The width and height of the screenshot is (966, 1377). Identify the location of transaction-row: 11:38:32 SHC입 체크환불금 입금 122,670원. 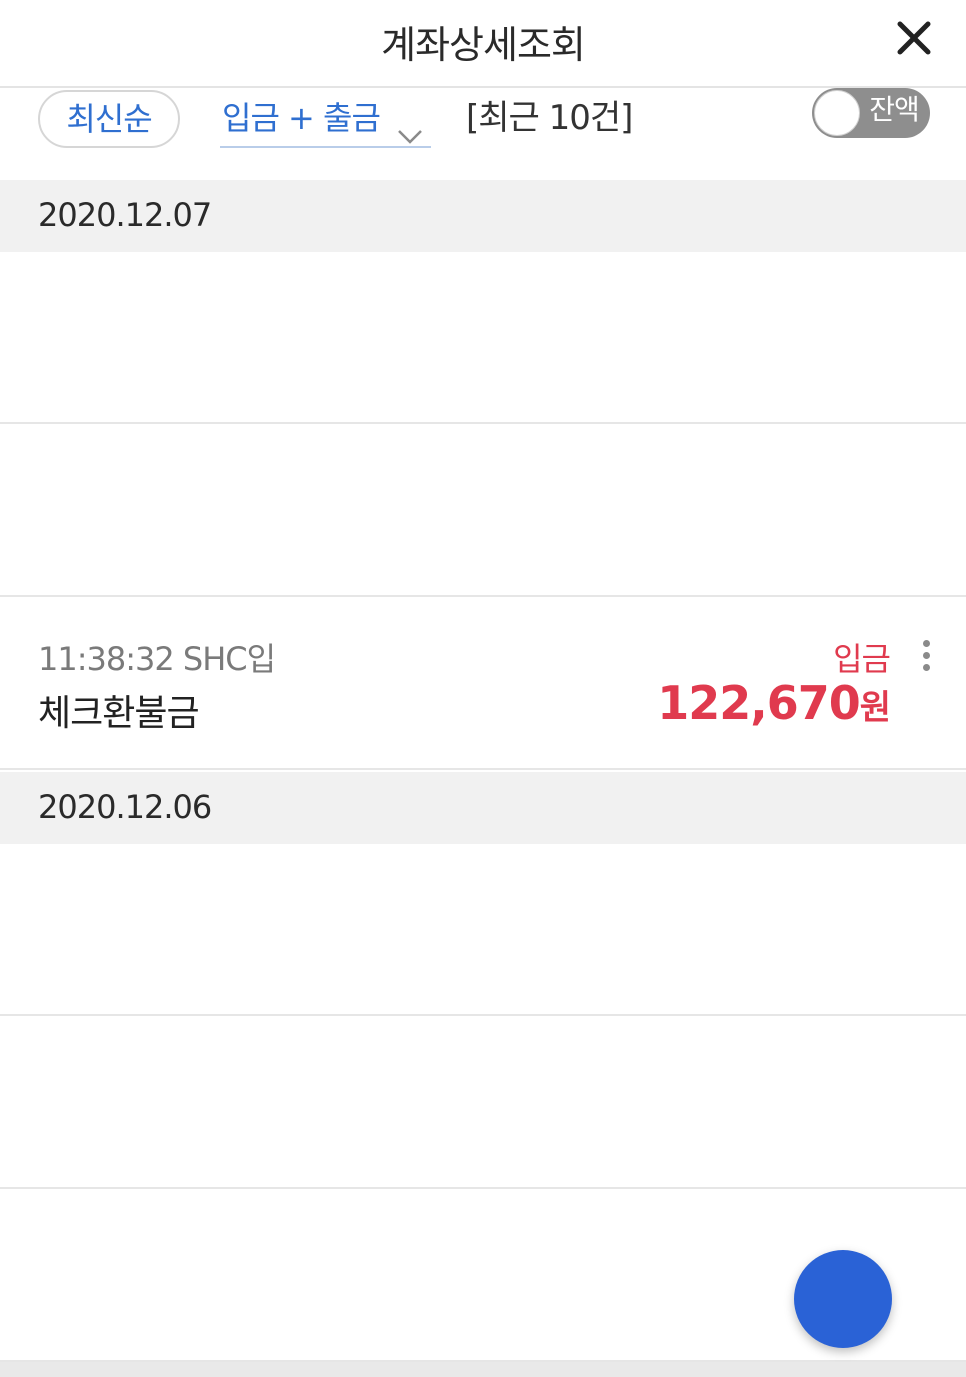
(483, 684).